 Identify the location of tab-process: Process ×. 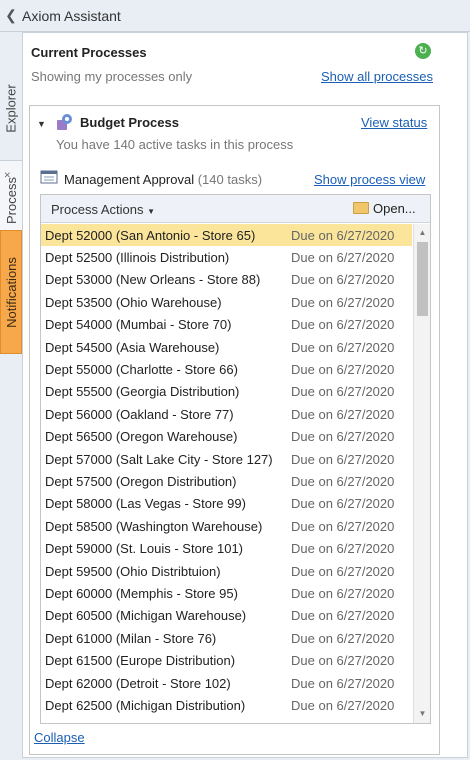
(11, 200).